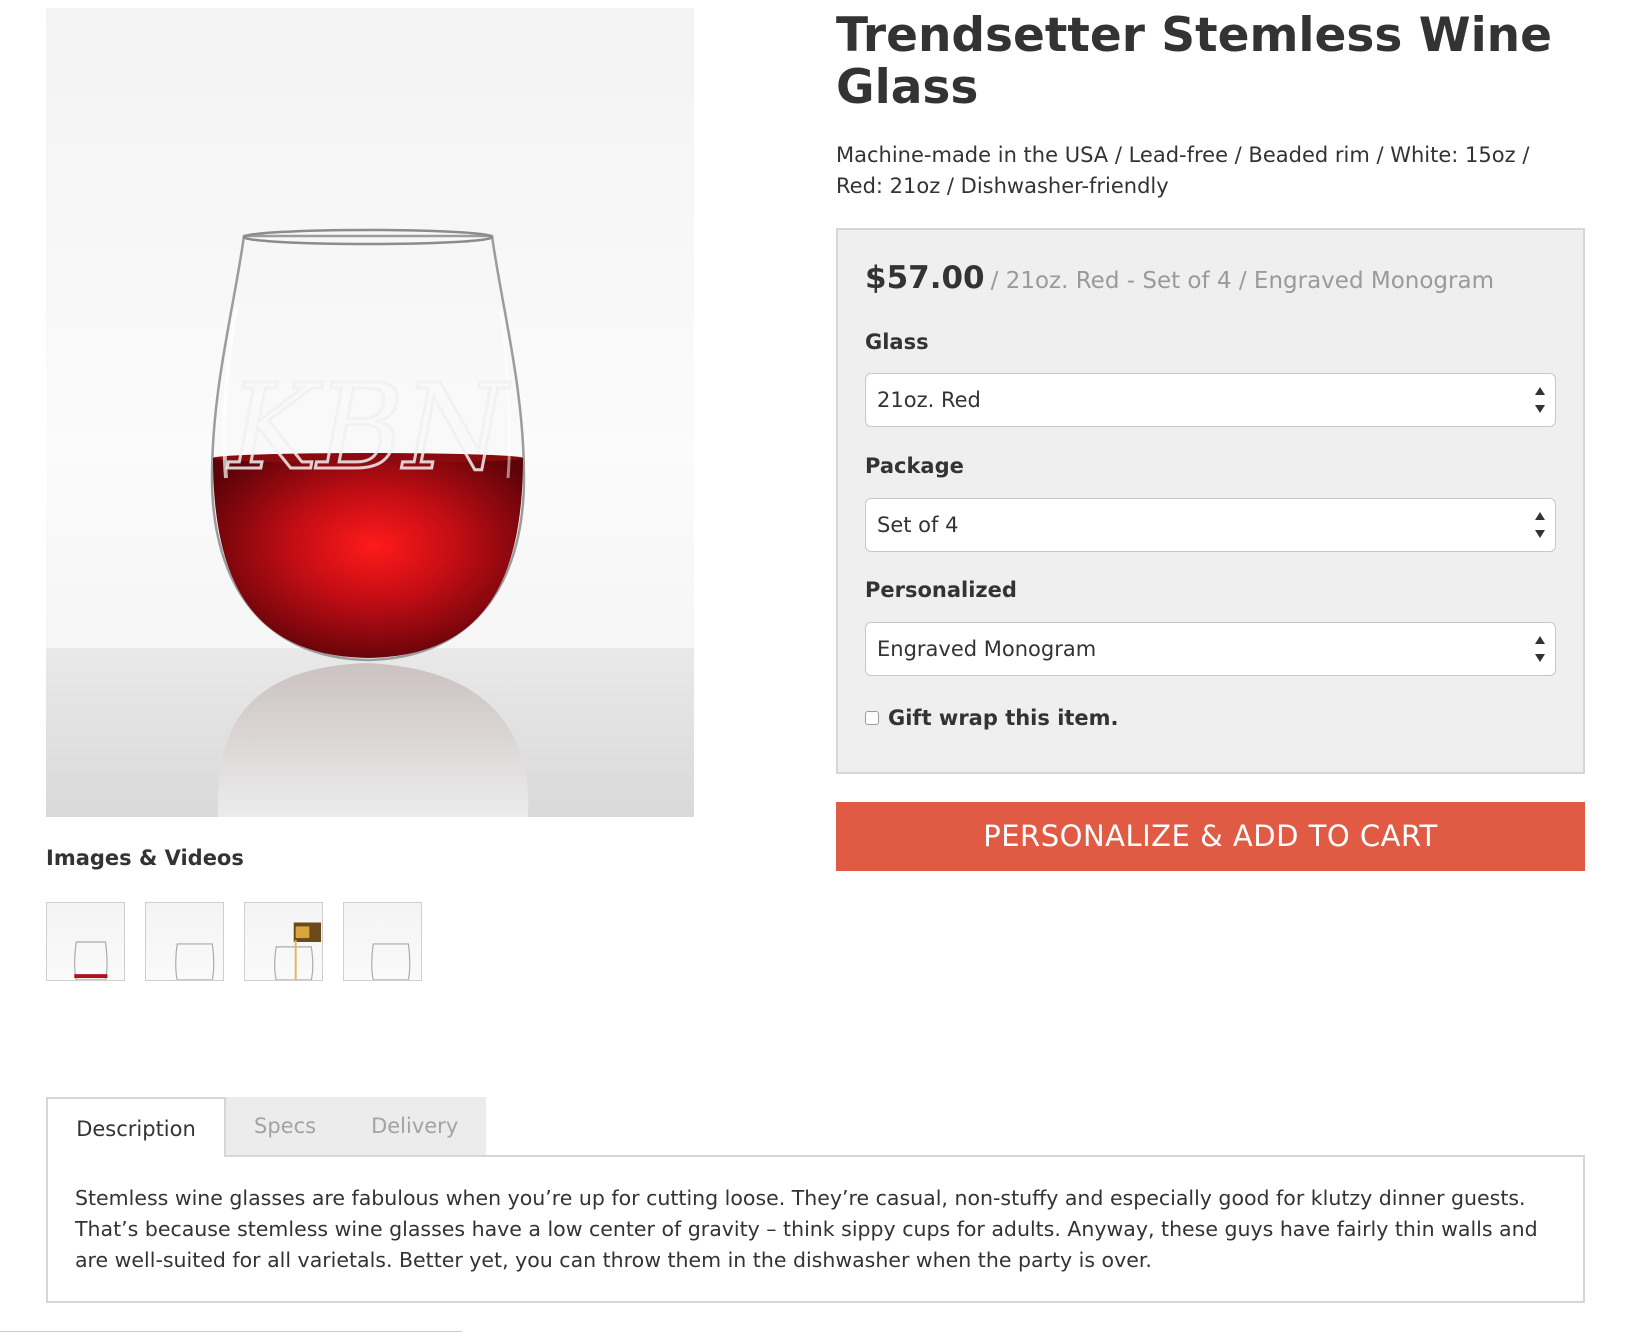  Describe the element at coordinates (356, 1127) in the screenshot. I see `inactive-tab-group: Specs Delivery` at that location.